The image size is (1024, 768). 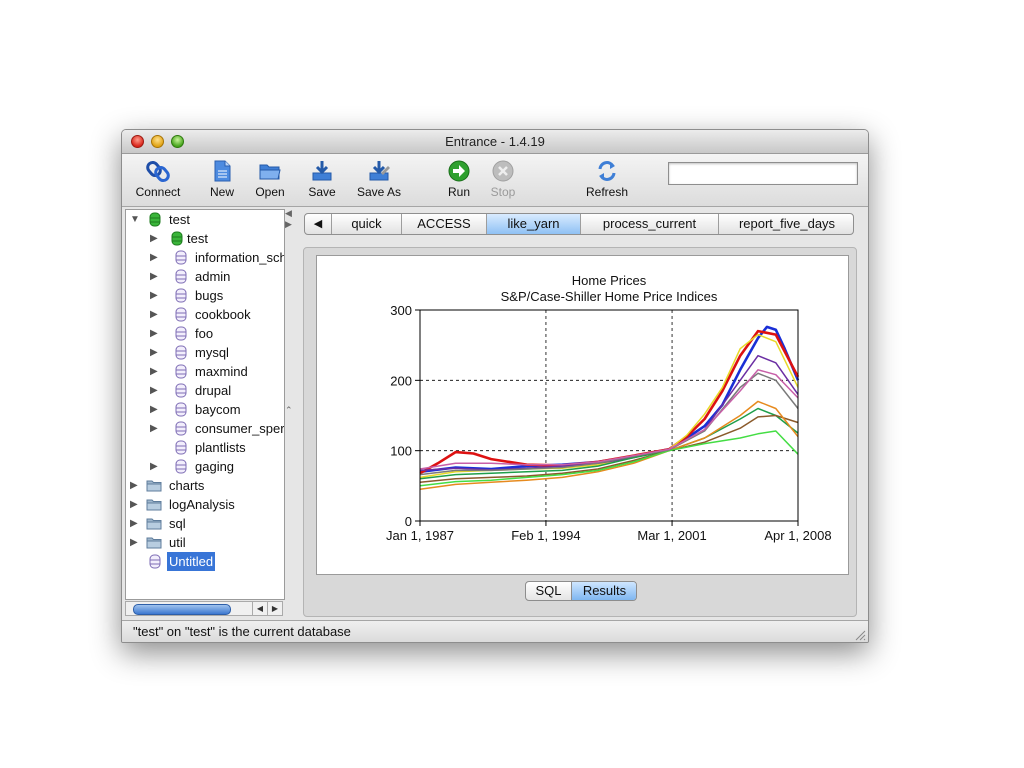 I want to click on tree-item-cookbook: ▶ cookbook, so click(x=205, y=314).